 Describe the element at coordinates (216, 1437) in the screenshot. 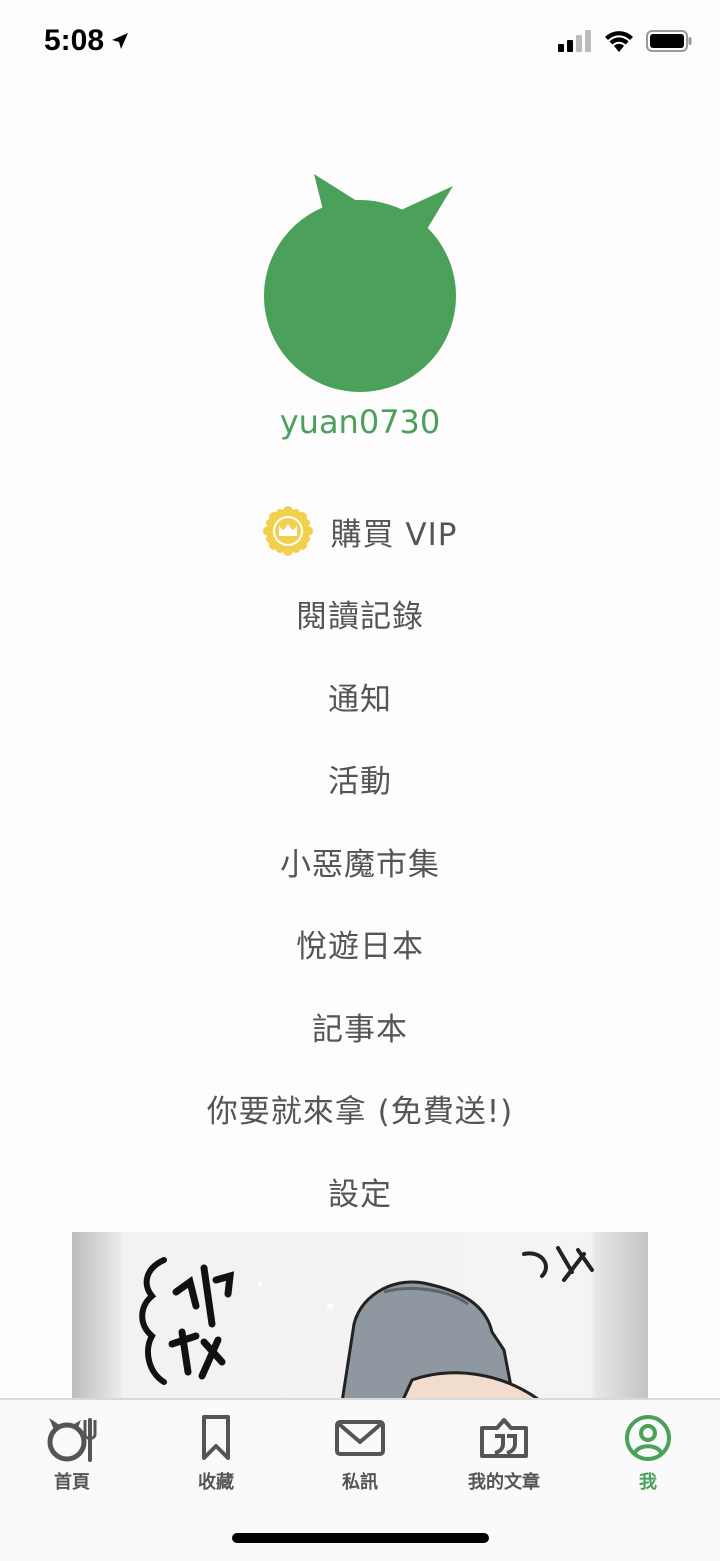

I see `bookmark-icon` at that location.